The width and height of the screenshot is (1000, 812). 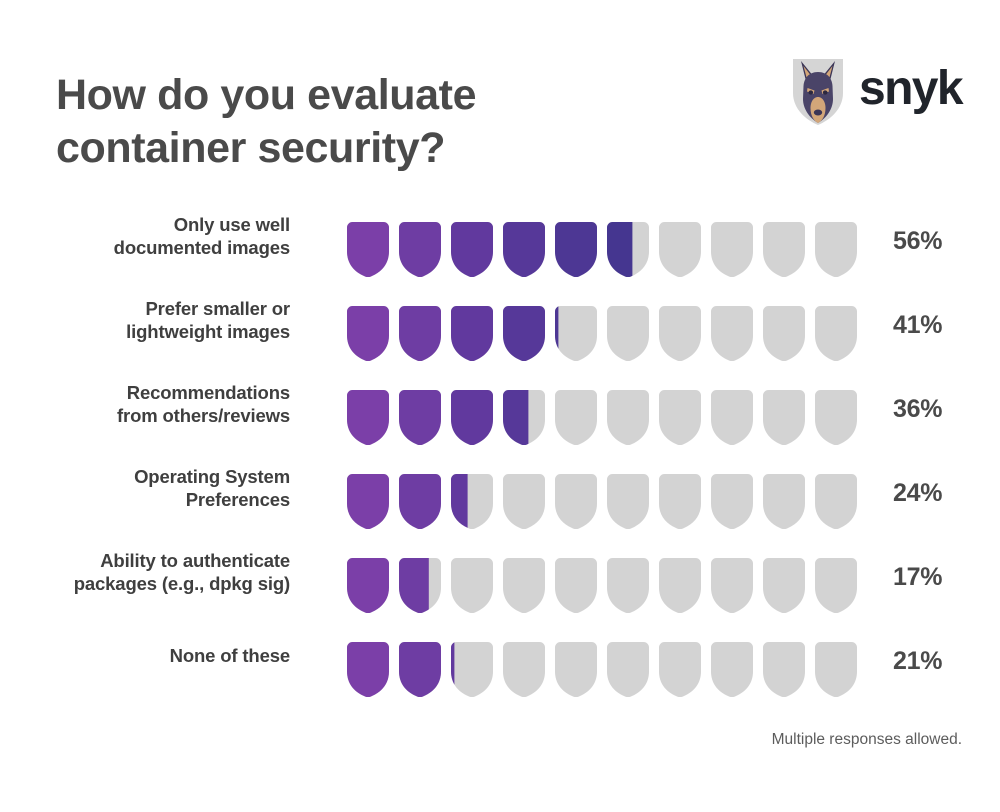 I want to click on snyk-wordmark: snyk, so click(x=911, y=88).